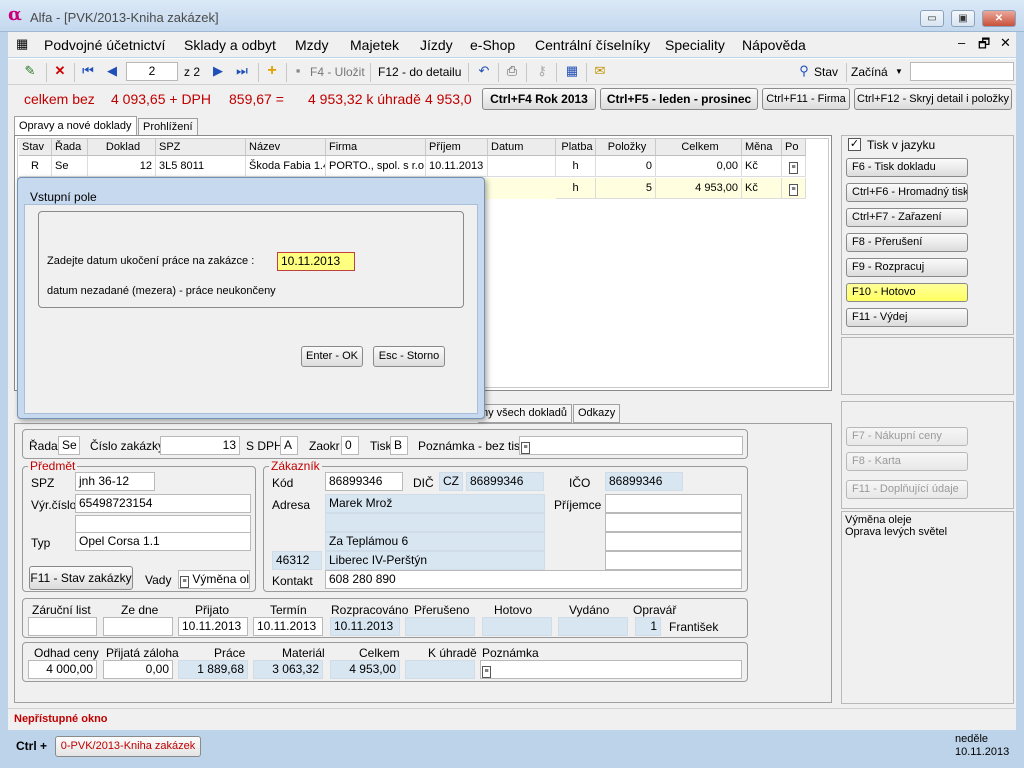  Describe the element at coordinates (631, 445) in the screenshot. I see `poznamka-field: ≡` at that location.